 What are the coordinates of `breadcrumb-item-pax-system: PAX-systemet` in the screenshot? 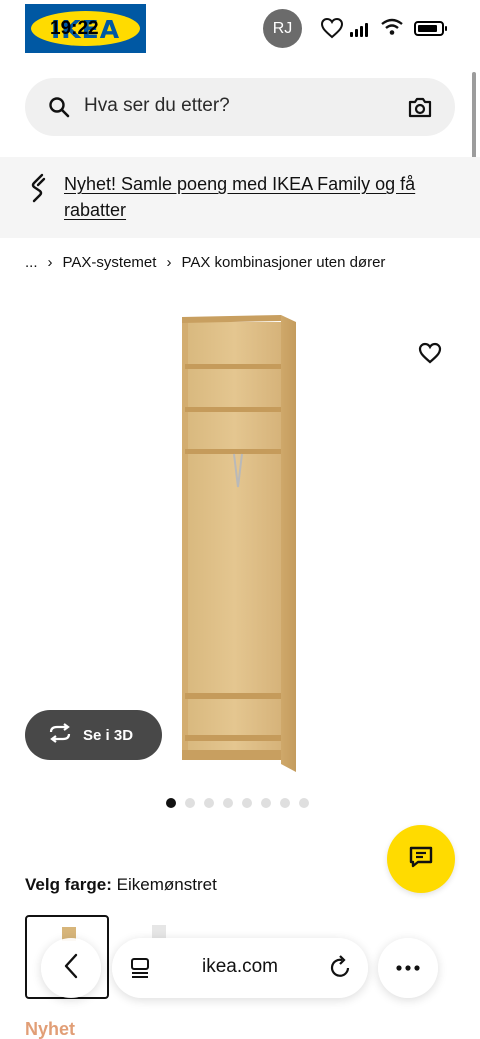 It's located at (110, 262).